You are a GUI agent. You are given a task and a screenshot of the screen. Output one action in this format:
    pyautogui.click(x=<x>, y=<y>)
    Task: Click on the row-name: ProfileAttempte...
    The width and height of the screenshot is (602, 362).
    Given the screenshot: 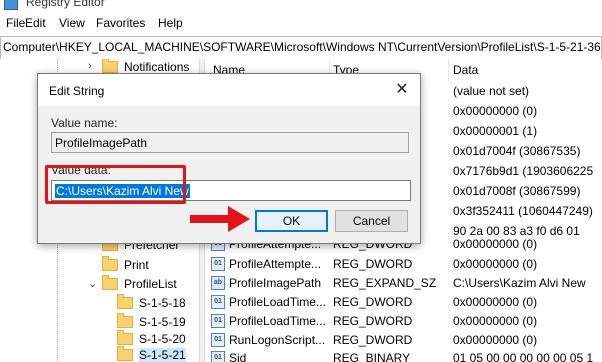 What is the action you would take?
    pyautogui.click(x=275, y=264)
    